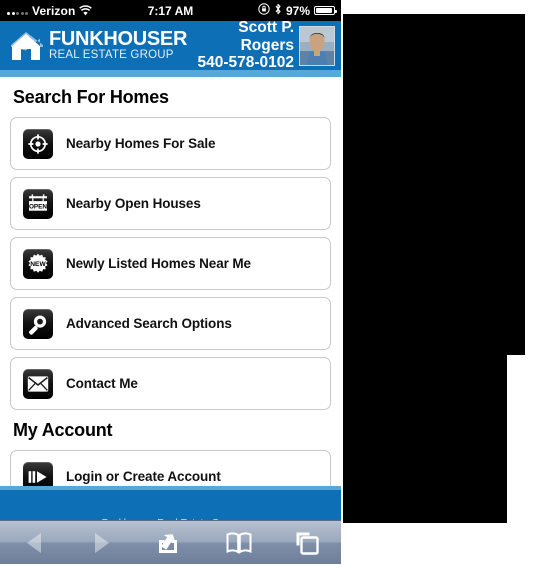 The height and width of the screenshot is (568, 550). I want to click on rotation-lock-icon, so click(264, 10).